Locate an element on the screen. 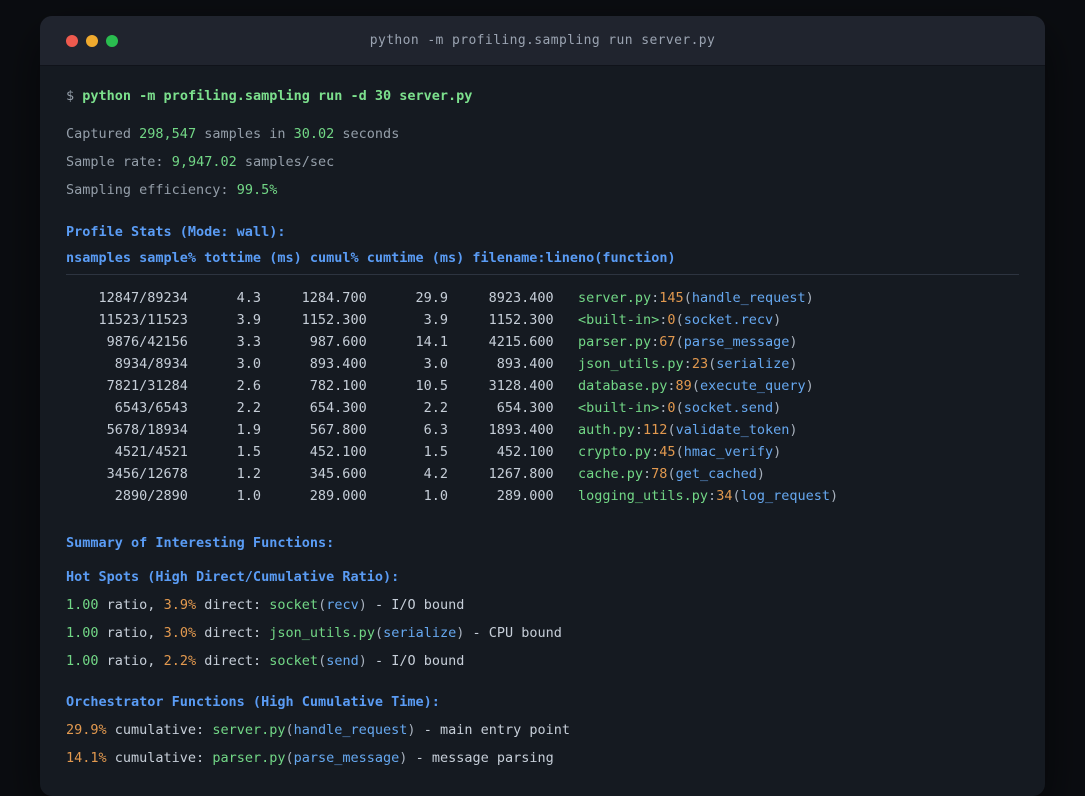  cell-tottime: 567.800 is located at coordinates (338, 430).